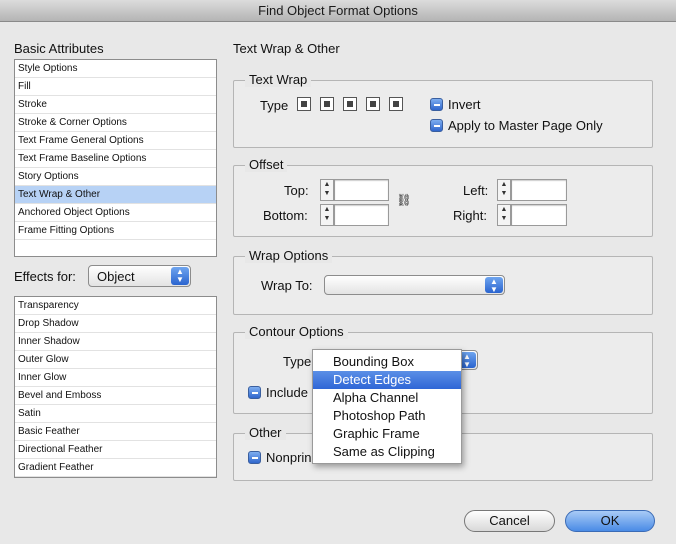 The width and height of the screenshot is (676, 544). Describe the element at coordinates (115, 432) in the screenshot. I see `list-item: Basic Feather` at that location.